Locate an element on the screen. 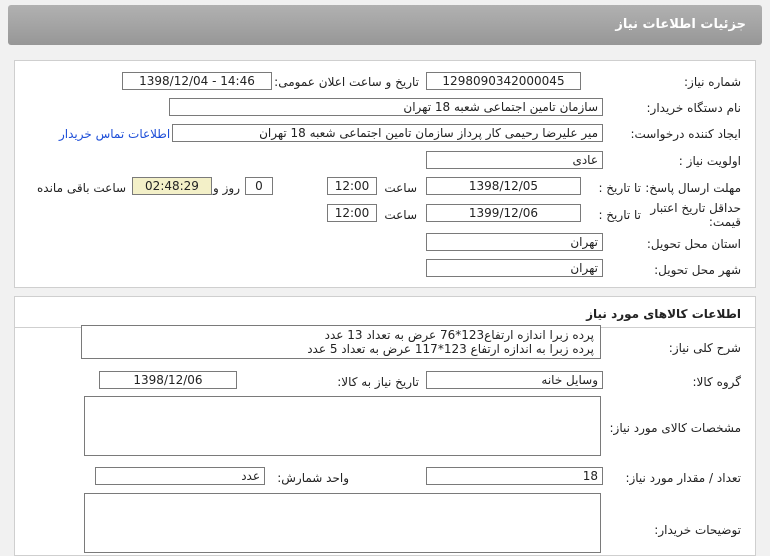 The height and width of the screenshot is (556, 770). validity-until-label: تا تاریخ : is located at coordinates (619, 215).